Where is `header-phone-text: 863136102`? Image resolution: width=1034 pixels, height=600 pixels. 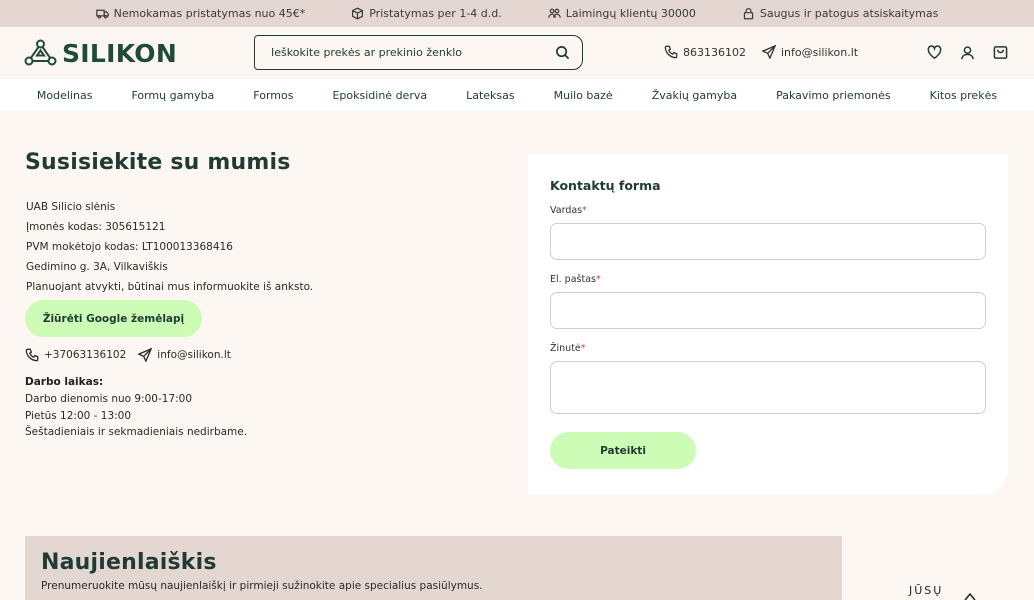
header-phone-text: 863136102 is located at coordinates (714, 52).